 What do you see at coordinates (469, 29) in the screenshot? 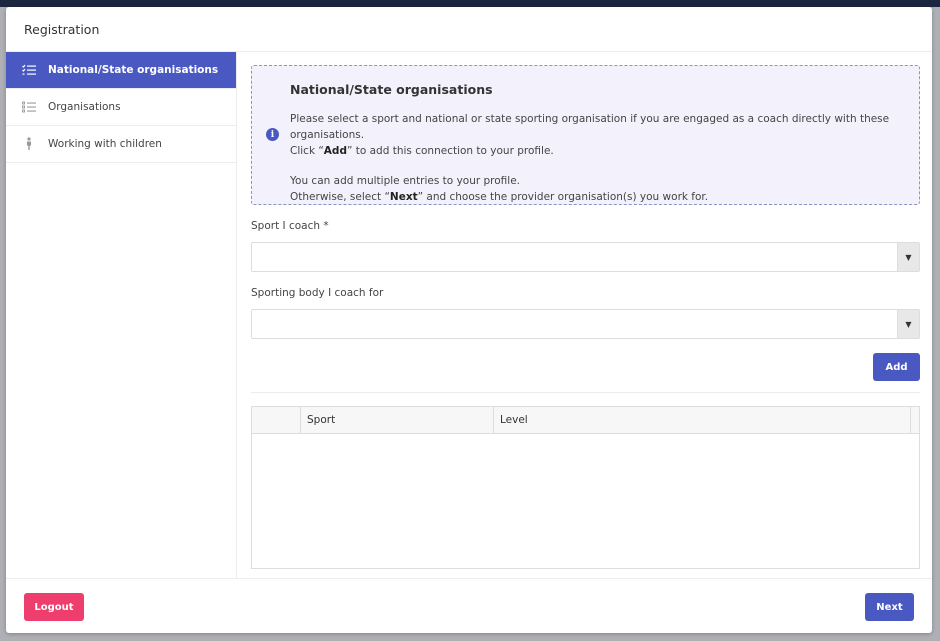
I see `modal-header: Registration` at bounding box center [469, 29].